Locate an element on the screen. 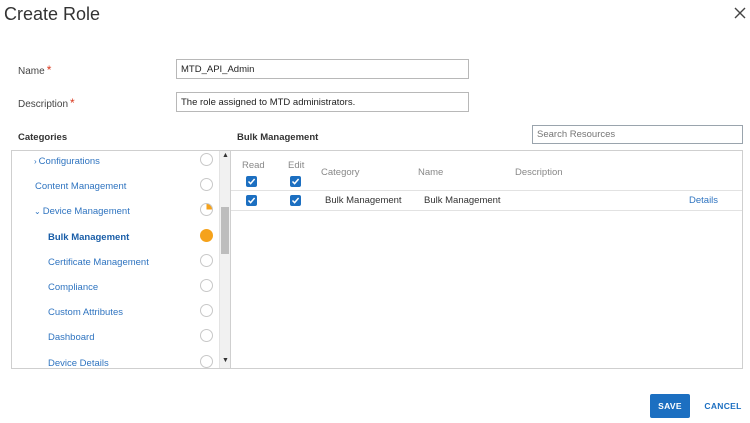  row-category-cell: Bulk Management is located at coordinates (363, 200).